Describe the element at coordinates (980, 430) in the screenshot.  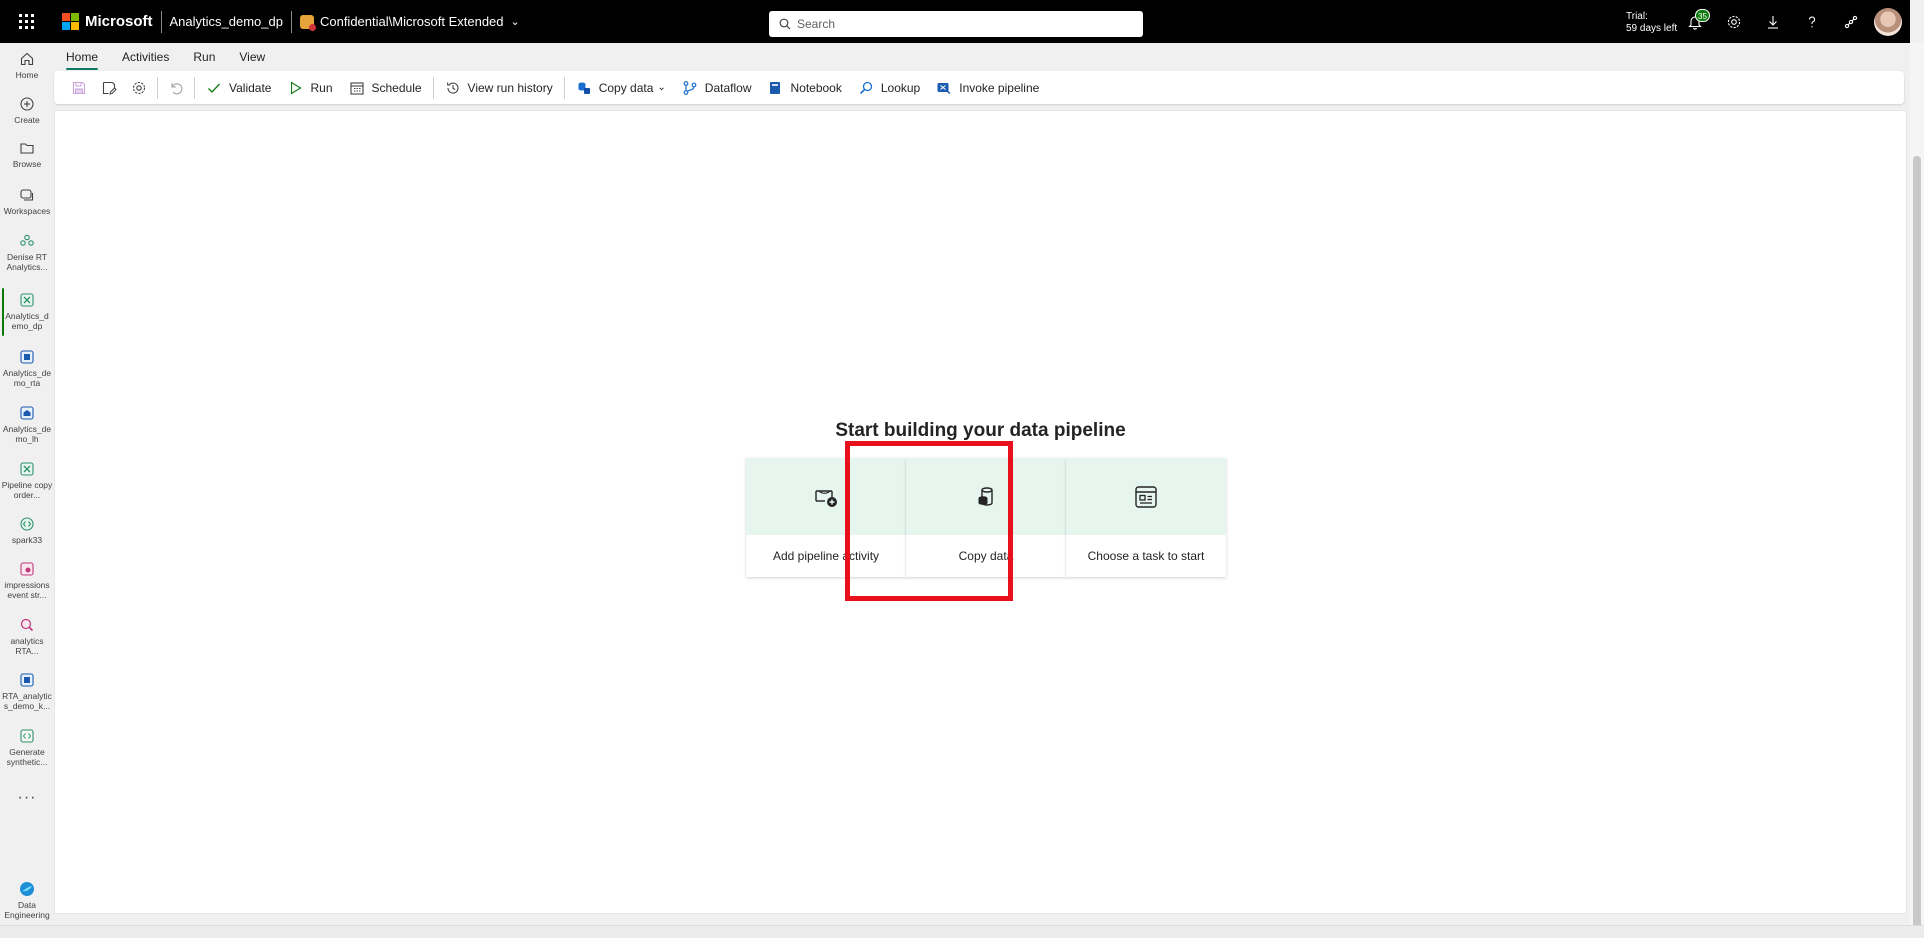
I see `canvas-title: Start building your data pipeline` at that location.